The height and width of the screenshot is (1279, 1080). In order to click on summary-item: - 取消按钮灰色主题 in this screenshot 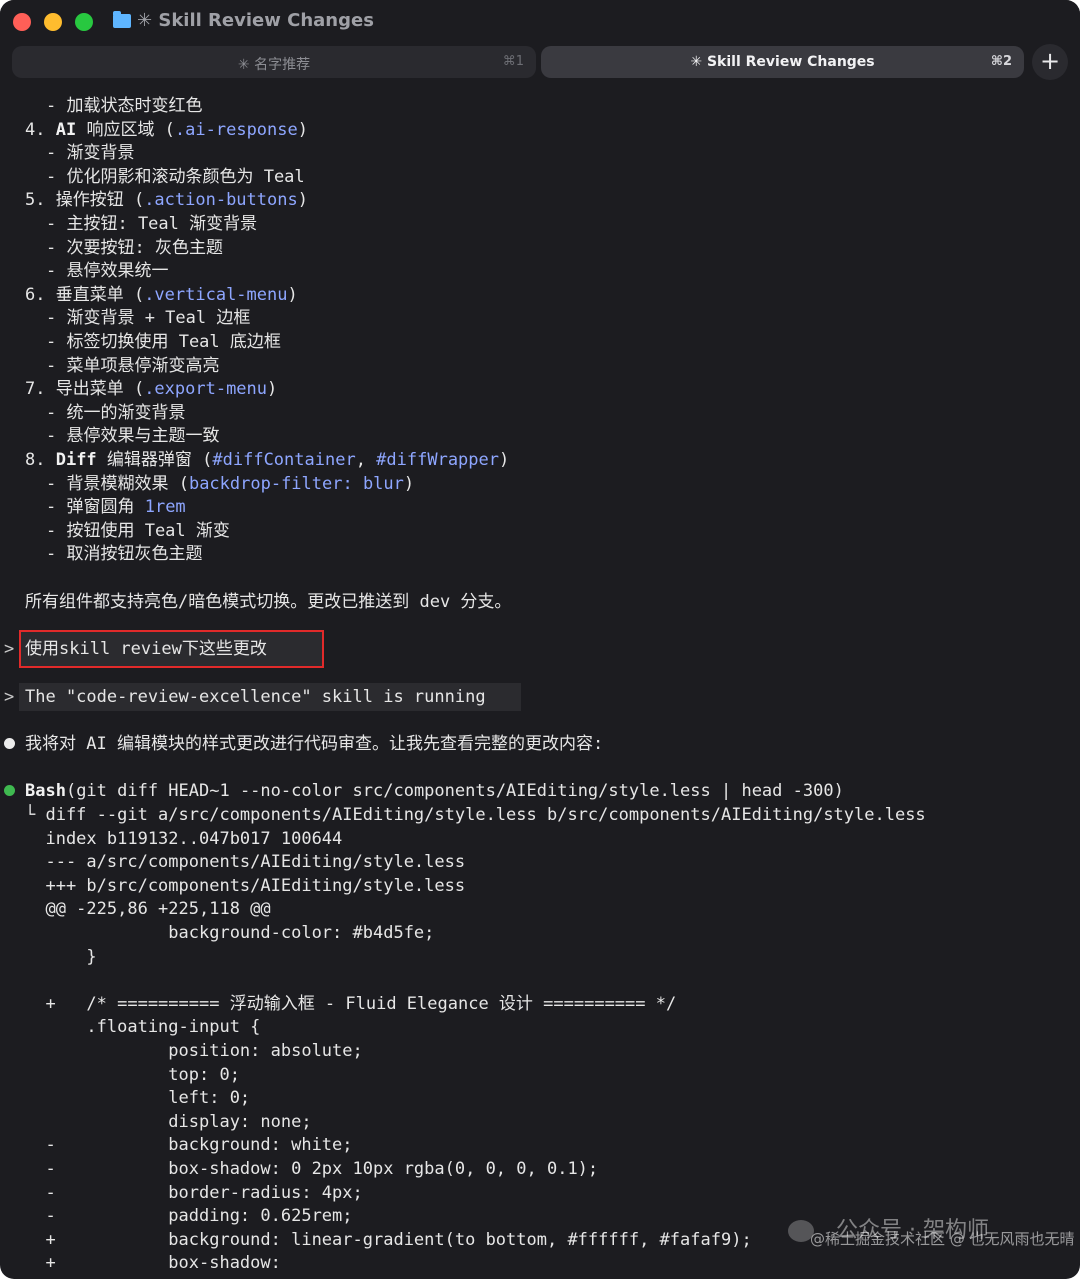, I will do `click(124, 554)`.